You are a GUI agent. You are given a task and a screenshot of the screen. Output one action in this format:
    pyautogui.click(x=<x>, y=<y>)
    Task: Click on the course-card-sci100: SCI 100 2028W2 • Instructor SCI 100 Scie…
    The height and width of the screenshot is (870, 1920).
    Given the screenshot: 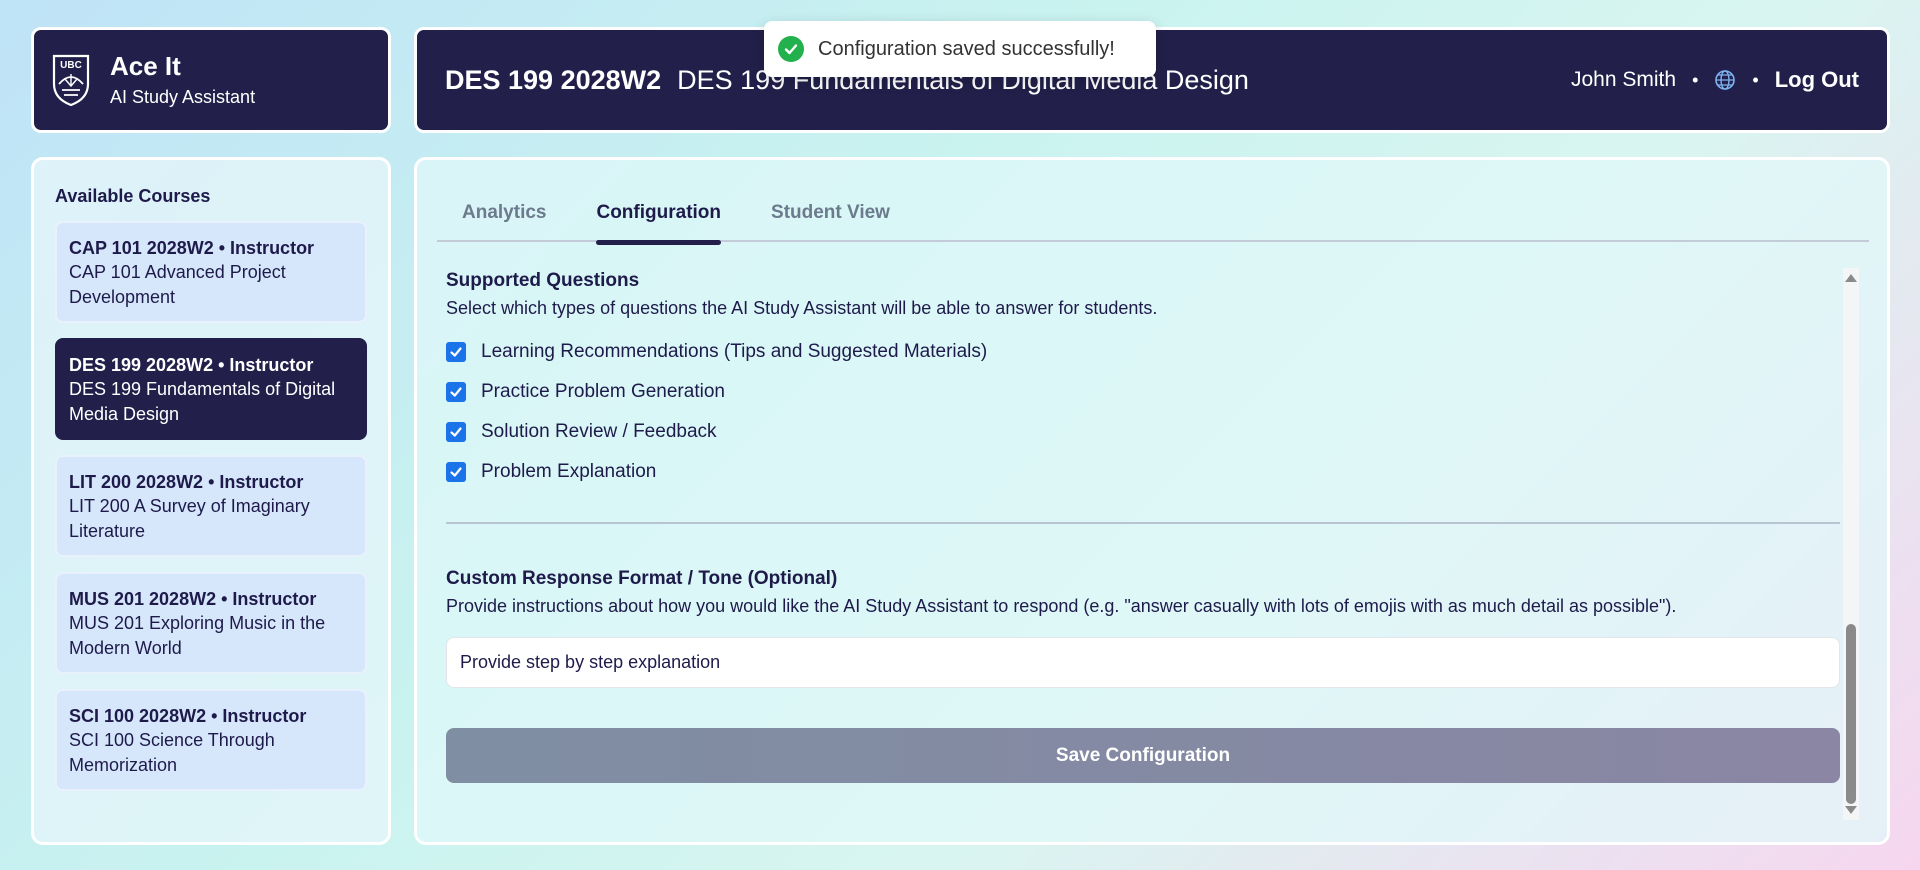 What is the action you would take?
    pyautogui.click(x=211, y=740)
    